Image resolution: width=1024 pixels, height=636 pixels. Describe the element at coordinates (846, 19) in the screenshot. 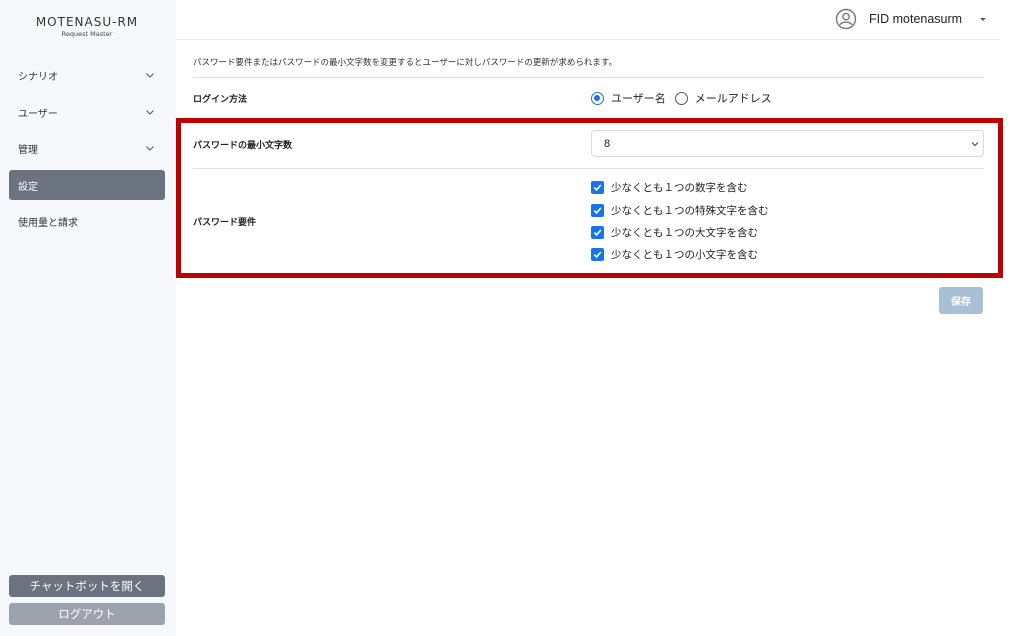

I see `user-avatar-icon` at that location.